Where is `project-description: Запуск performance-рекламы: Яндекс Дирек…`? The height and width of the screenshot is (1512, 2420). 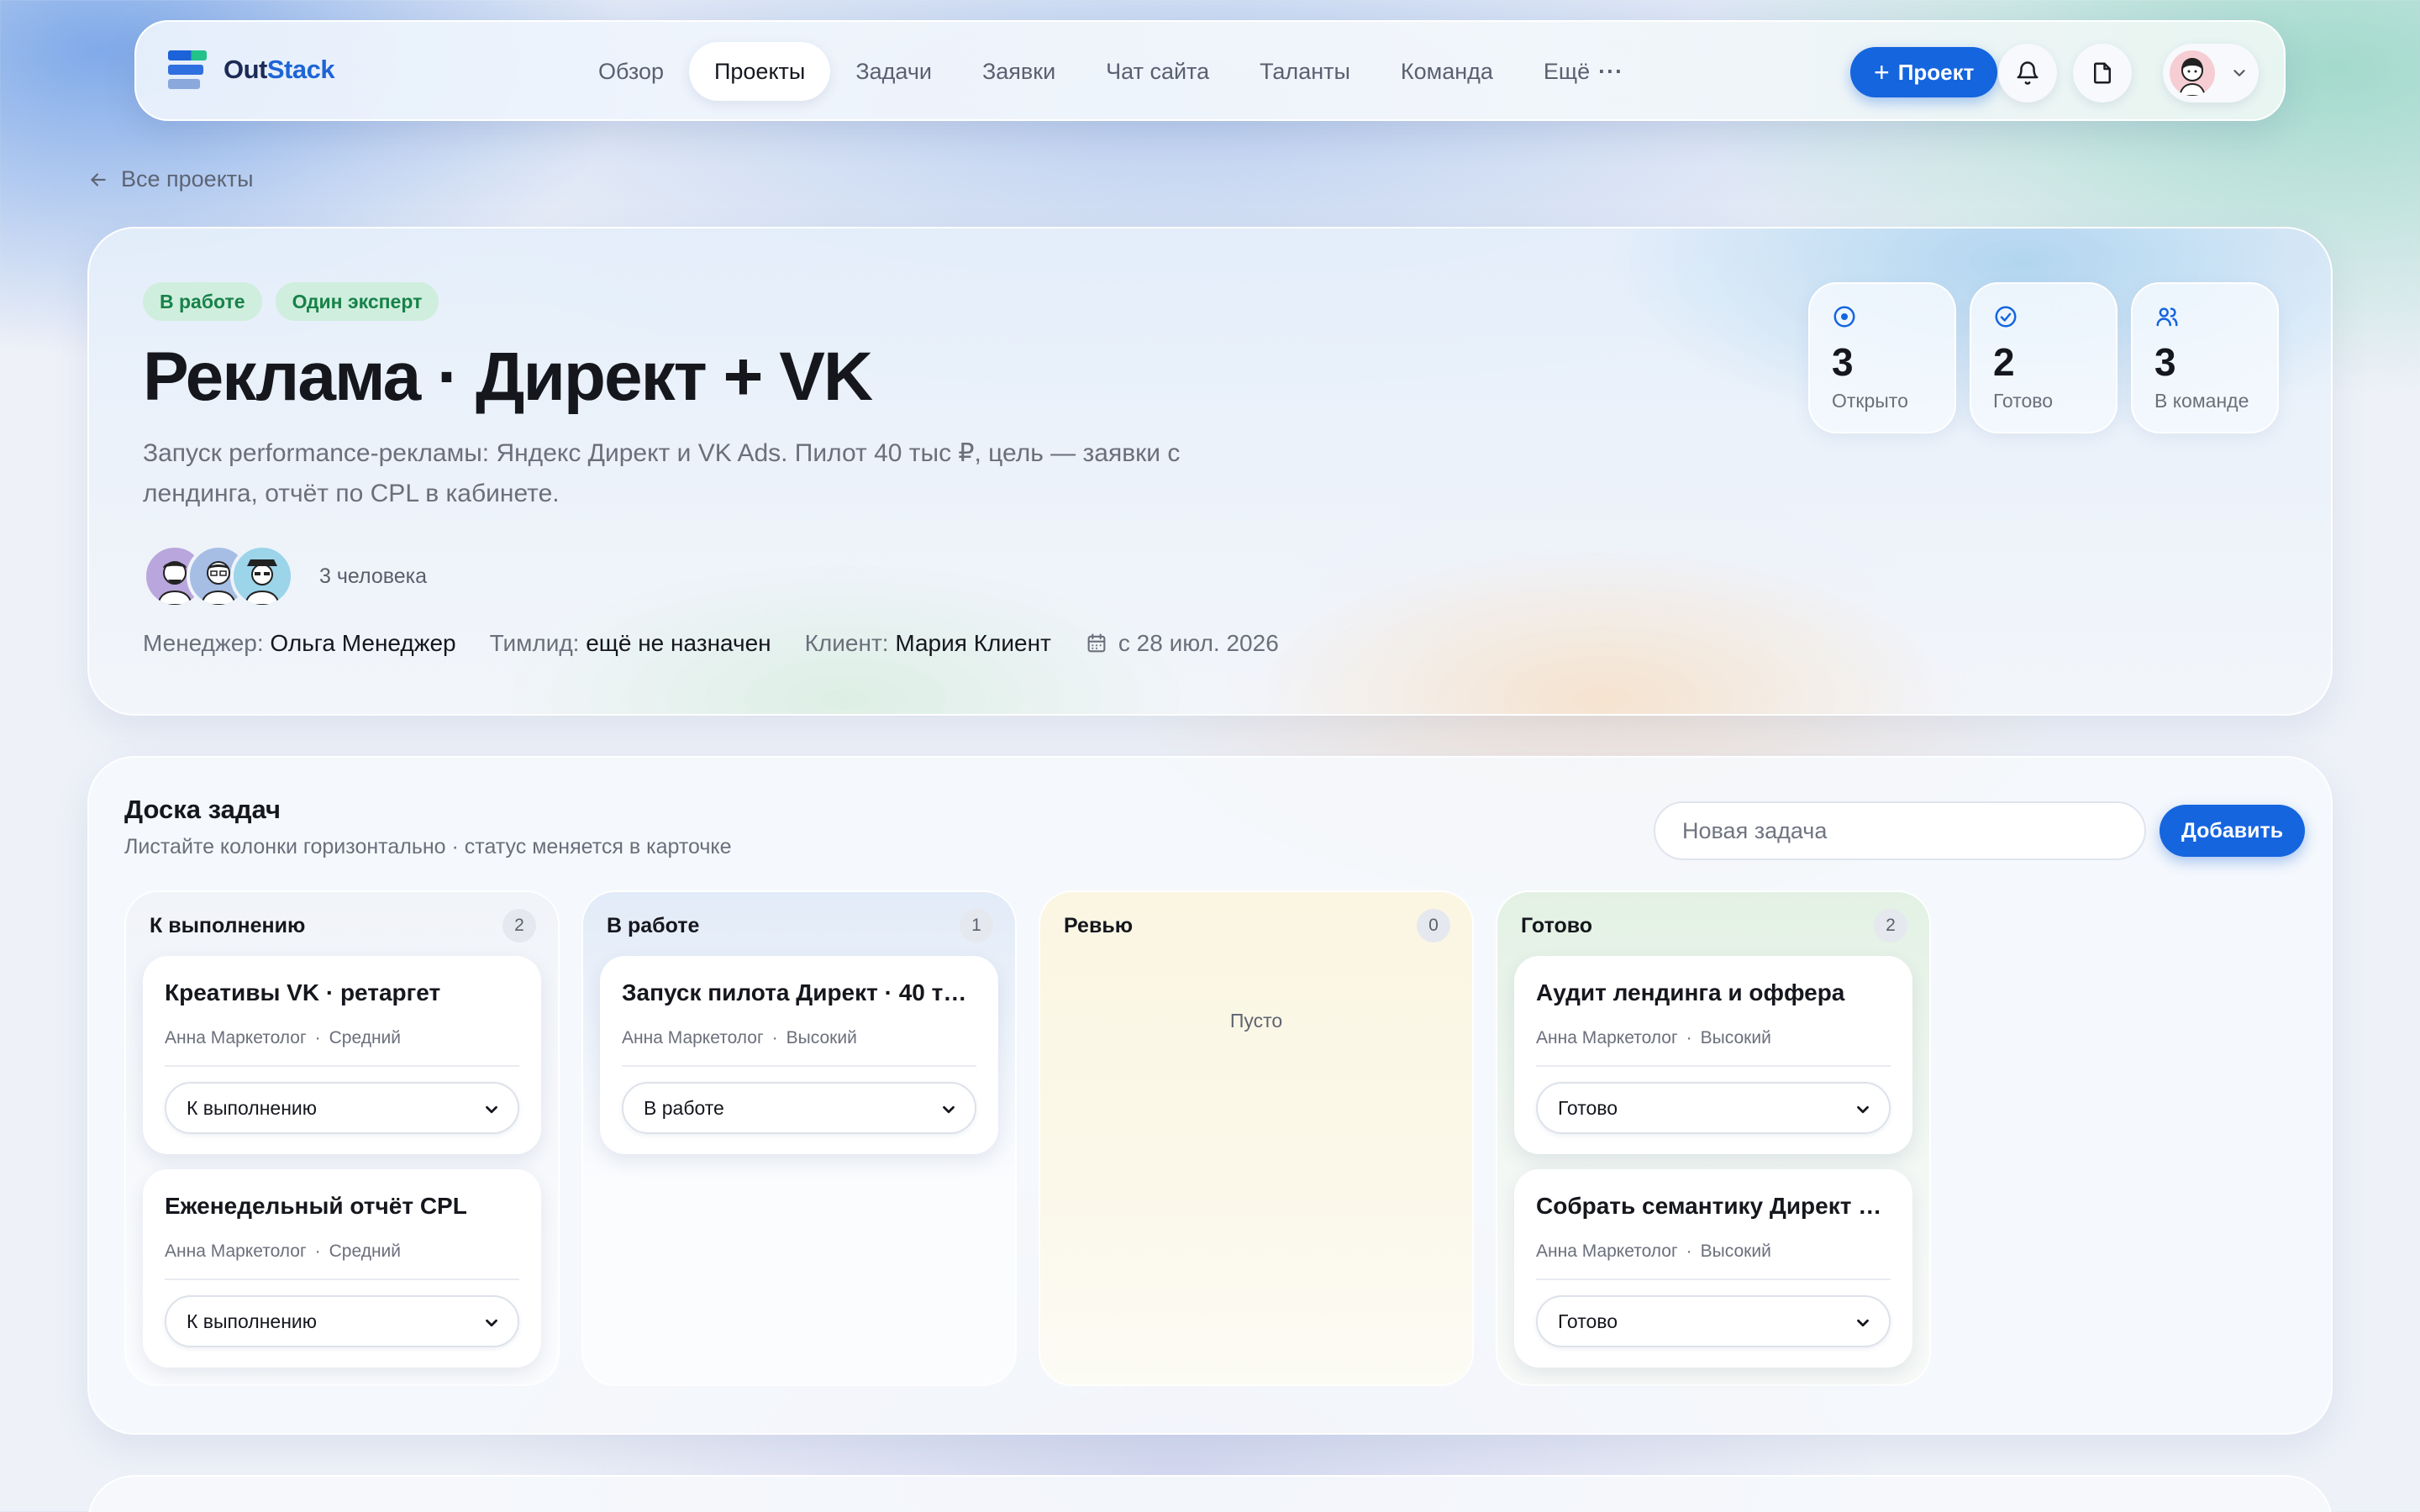 project-description: Запуск performance-рекламы: Яндекс Дирек… is located at coordinates (662, 473).